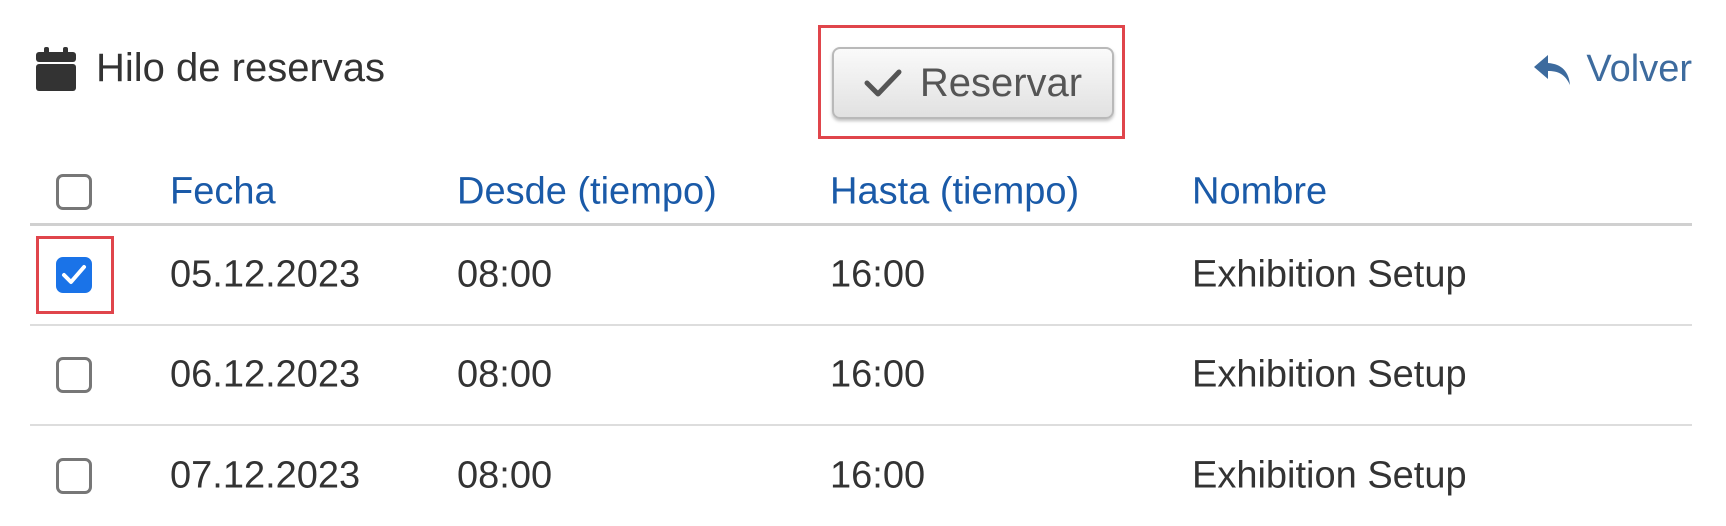 The image size is (1726, 526). Describe the element at coordinates (1639, 69) in the screenshot. I see `back-link-label: Volver` at that location.